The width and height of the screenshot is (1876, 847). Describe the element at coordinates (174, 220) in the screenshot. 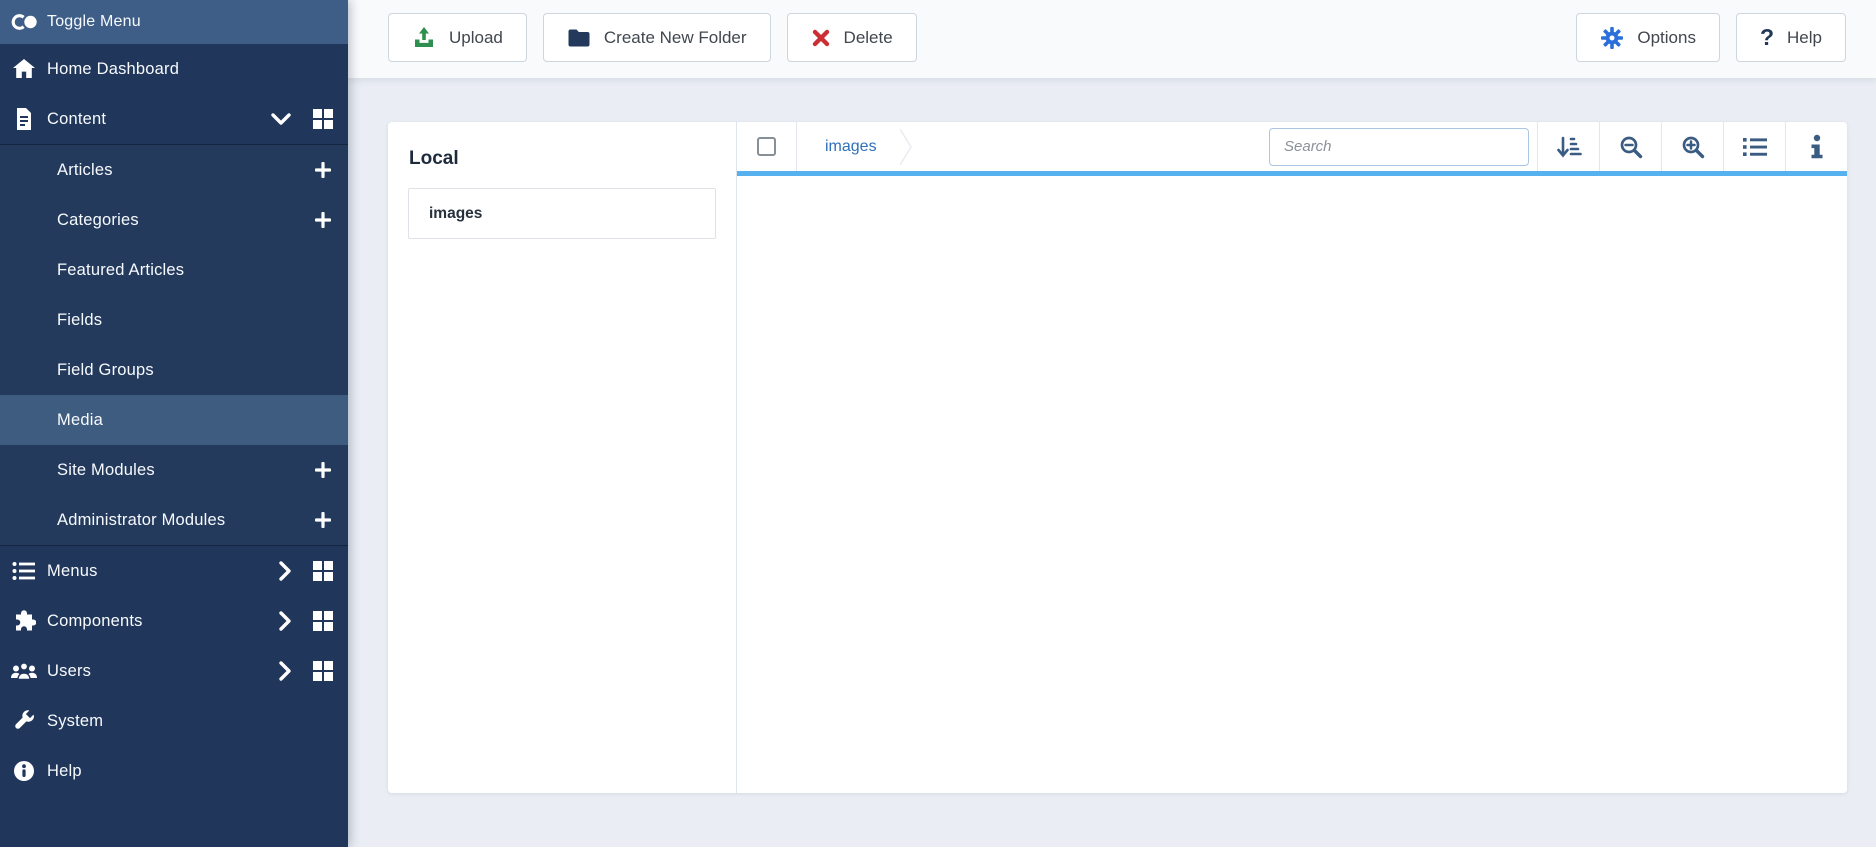

I see `sidebar-item-categories: Categories` at that location.